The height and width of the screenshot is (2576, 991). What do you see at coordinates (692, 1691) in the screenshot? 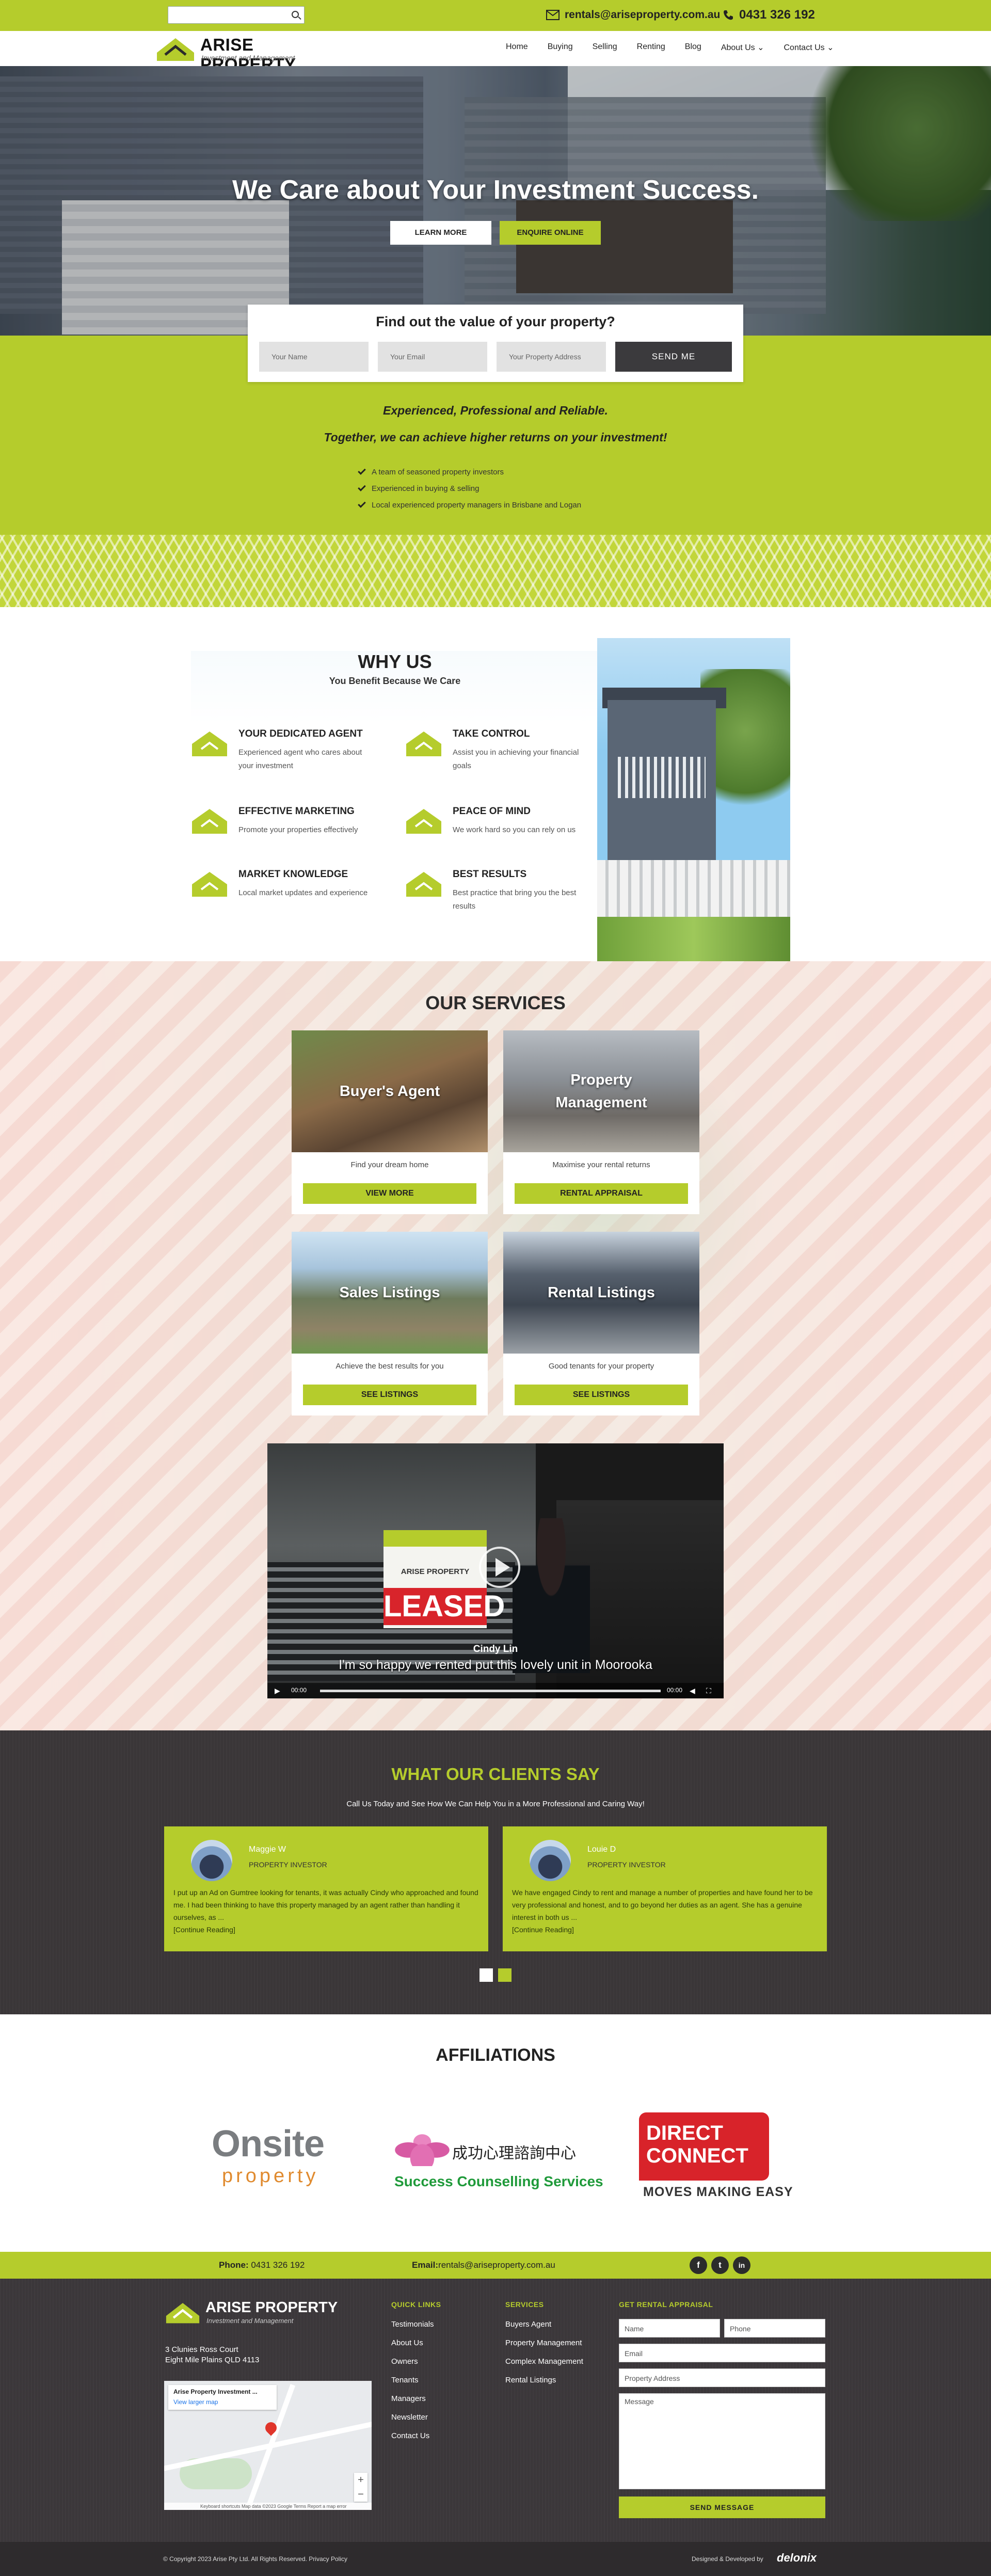
I see `volume-icon: ◀` at bounding box center [692, 1691].